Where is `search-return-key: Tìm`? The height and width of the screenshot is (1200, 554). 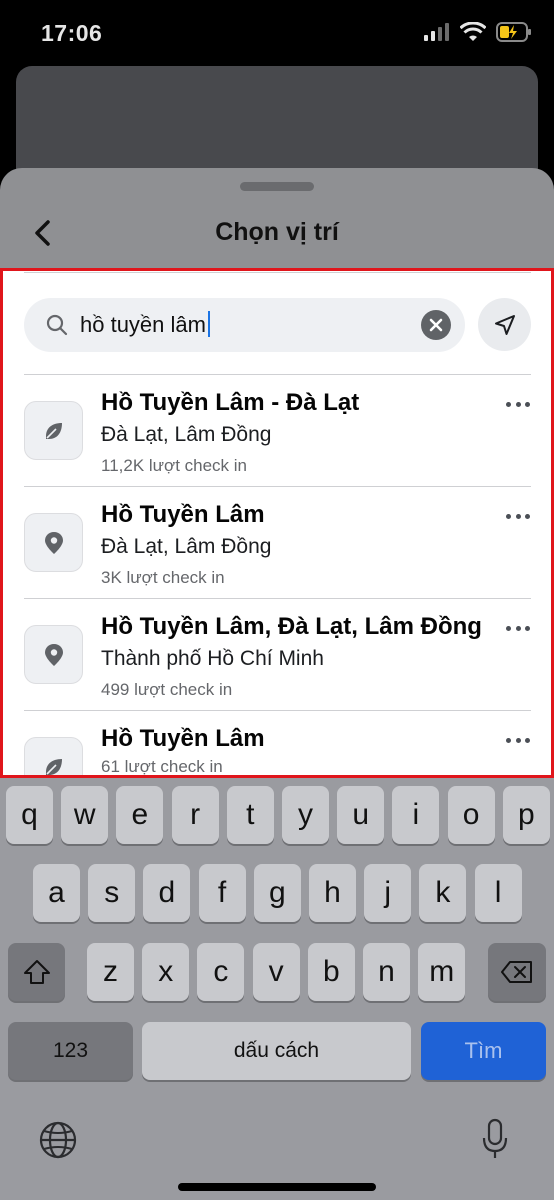
search-return-key: Tìm is located at coordinates (483, 1051).